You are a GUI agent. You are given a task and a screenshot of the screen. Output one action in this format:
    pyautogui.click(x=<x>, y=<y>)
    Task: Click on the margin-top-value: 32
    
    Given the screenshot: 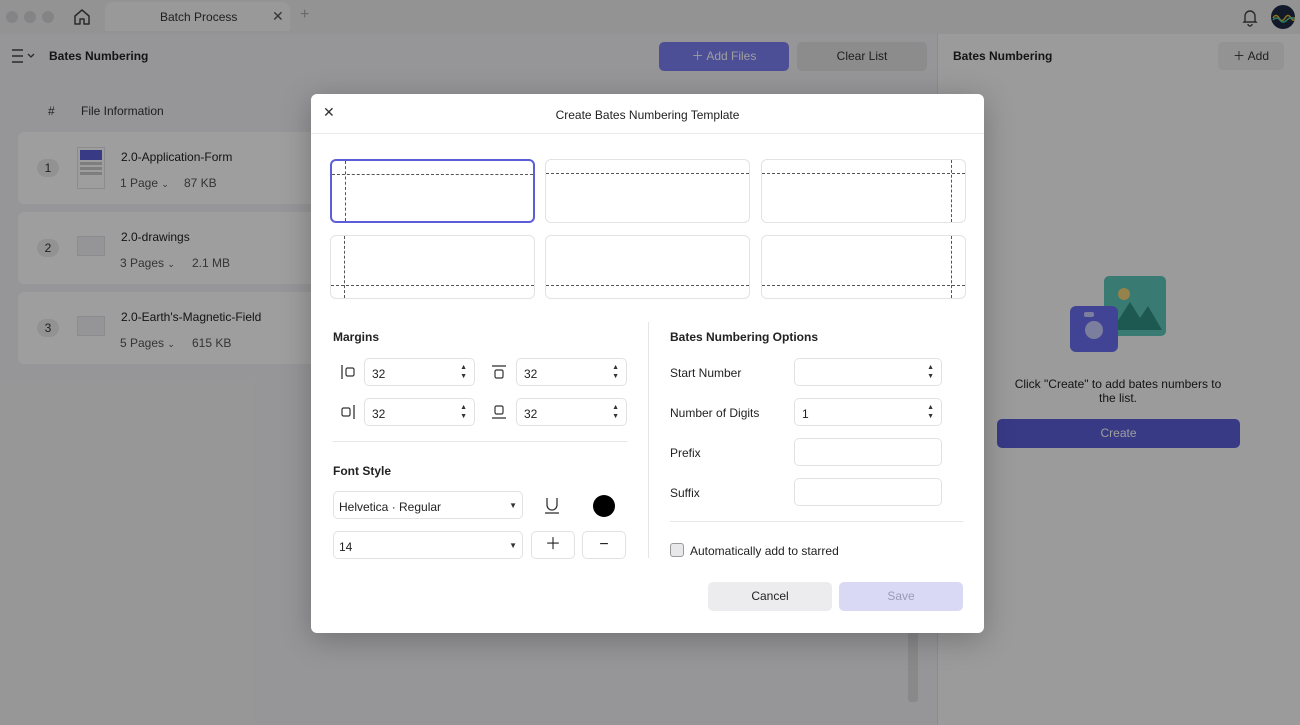 What is the action you would take?
    pyautogui.click(x=531, y=374)
    